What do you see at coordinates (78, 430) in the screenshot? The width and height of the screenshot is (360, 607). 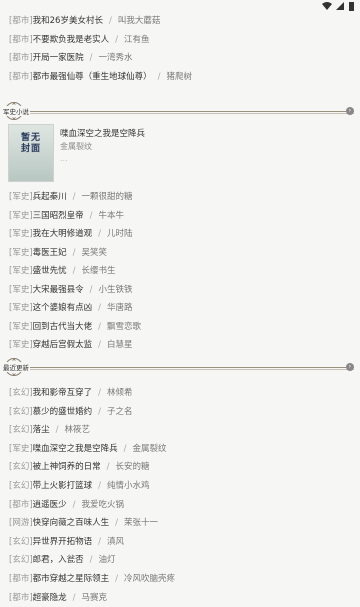 I see `book-author: 林筱艺` at bounding box center [78, 430].